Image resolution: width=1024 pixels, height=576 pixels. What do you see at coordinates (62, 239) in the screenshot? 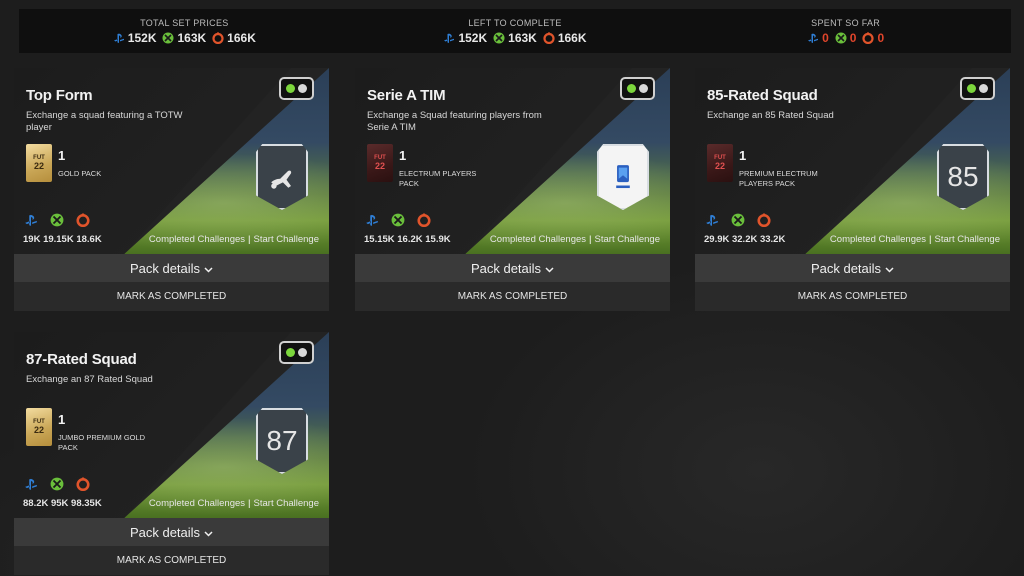
I see `challenge-prices: 19K 19.15K 18.6K` at bounding box center [62, 239].